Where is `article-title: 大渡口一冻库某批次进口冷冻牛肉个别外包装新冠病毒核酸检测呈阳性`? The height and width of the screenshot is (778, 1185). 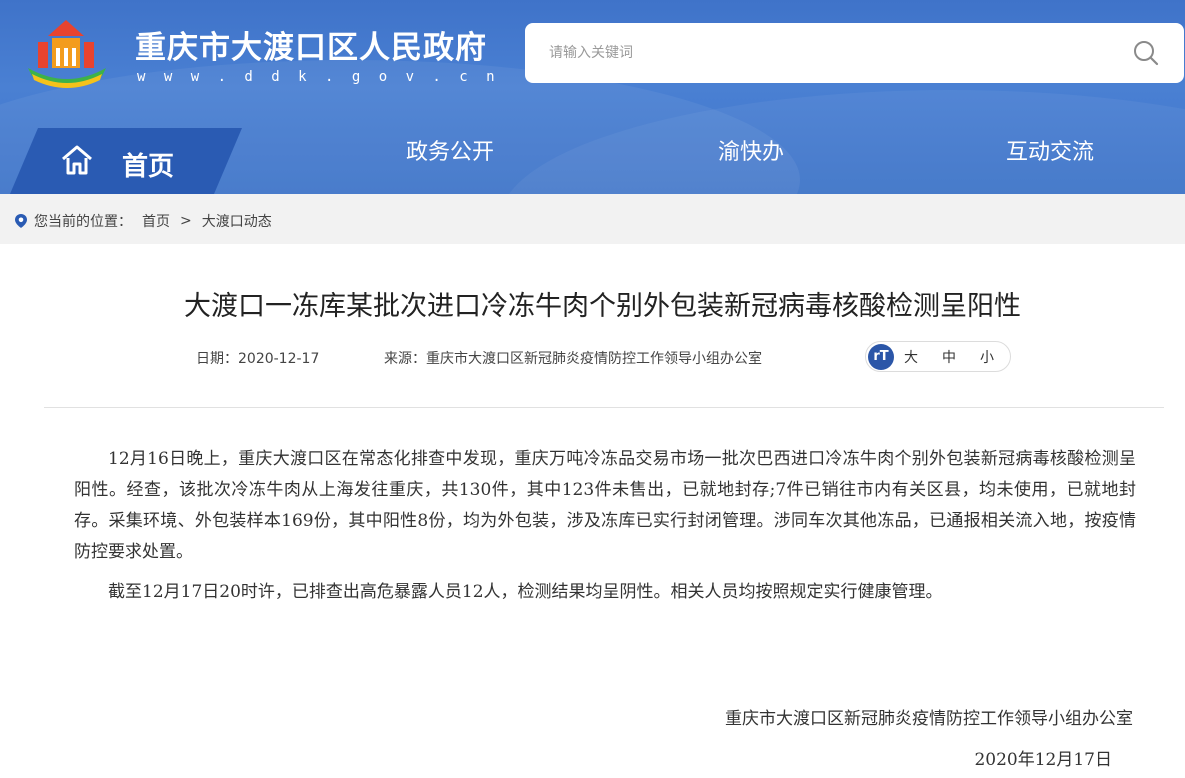 article-title: 大渡口一冻库某批次进口冷冻牛肉个别外包装新冠病毒核酸检测呈阳性 is located at coordinates (602, 306).